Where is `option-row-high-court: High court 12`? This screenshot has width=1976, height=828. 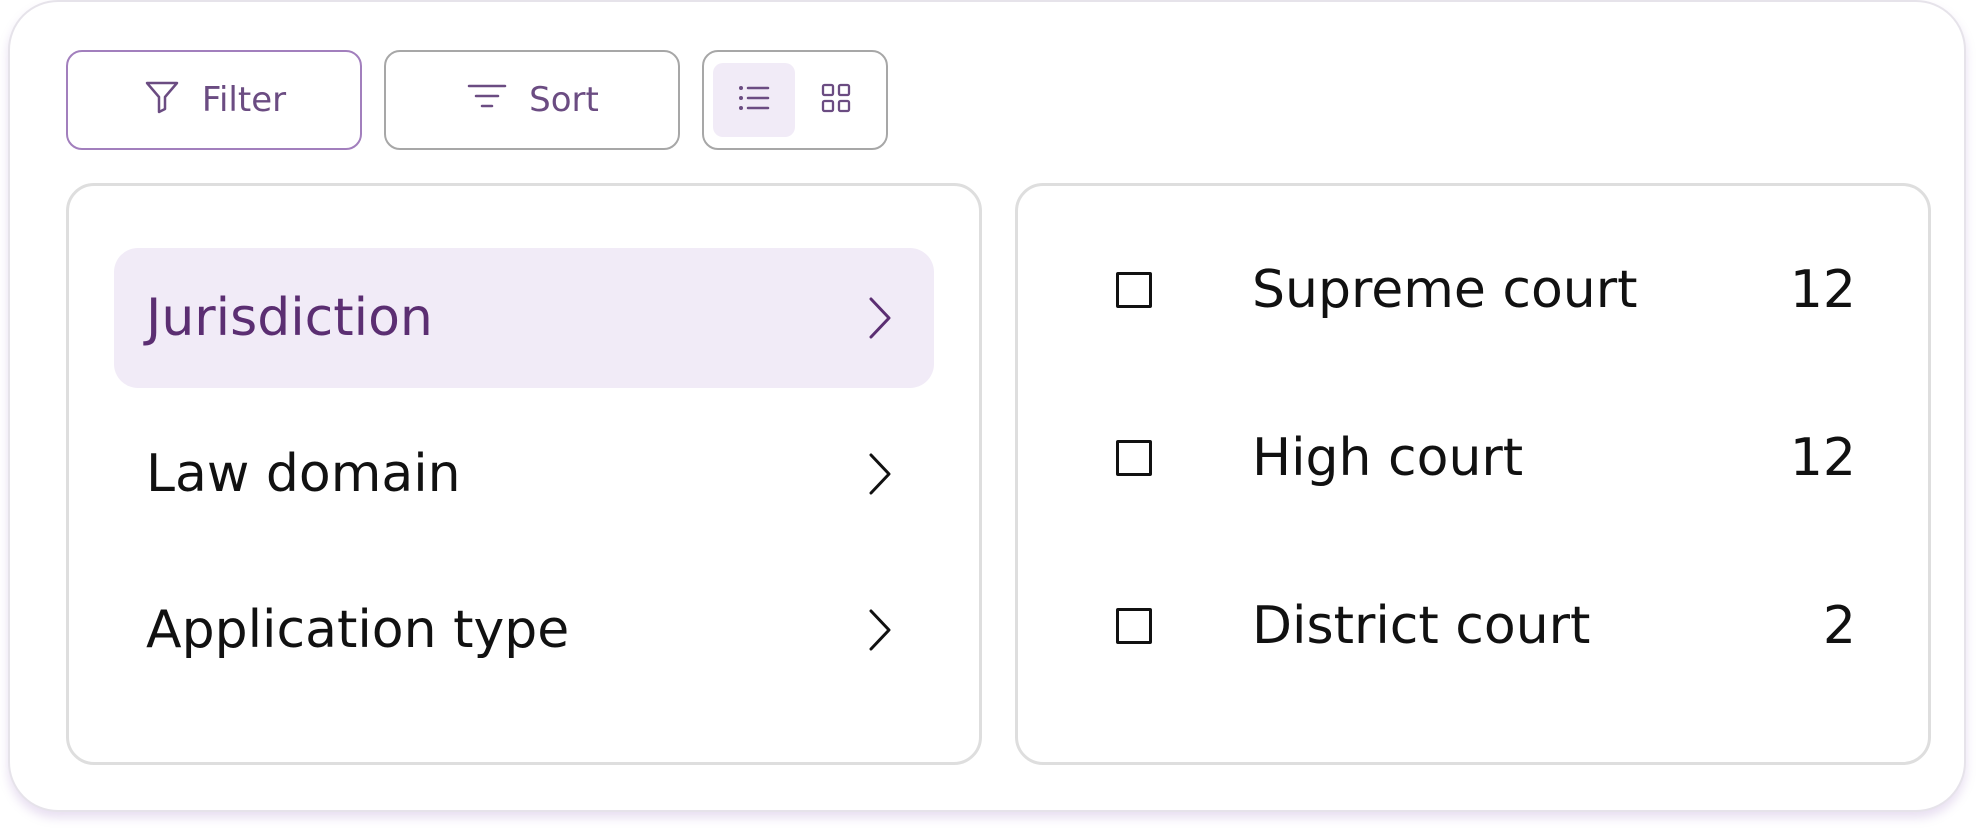 option-row-high-court: High court 12 is located at coordinates (1486, 458).